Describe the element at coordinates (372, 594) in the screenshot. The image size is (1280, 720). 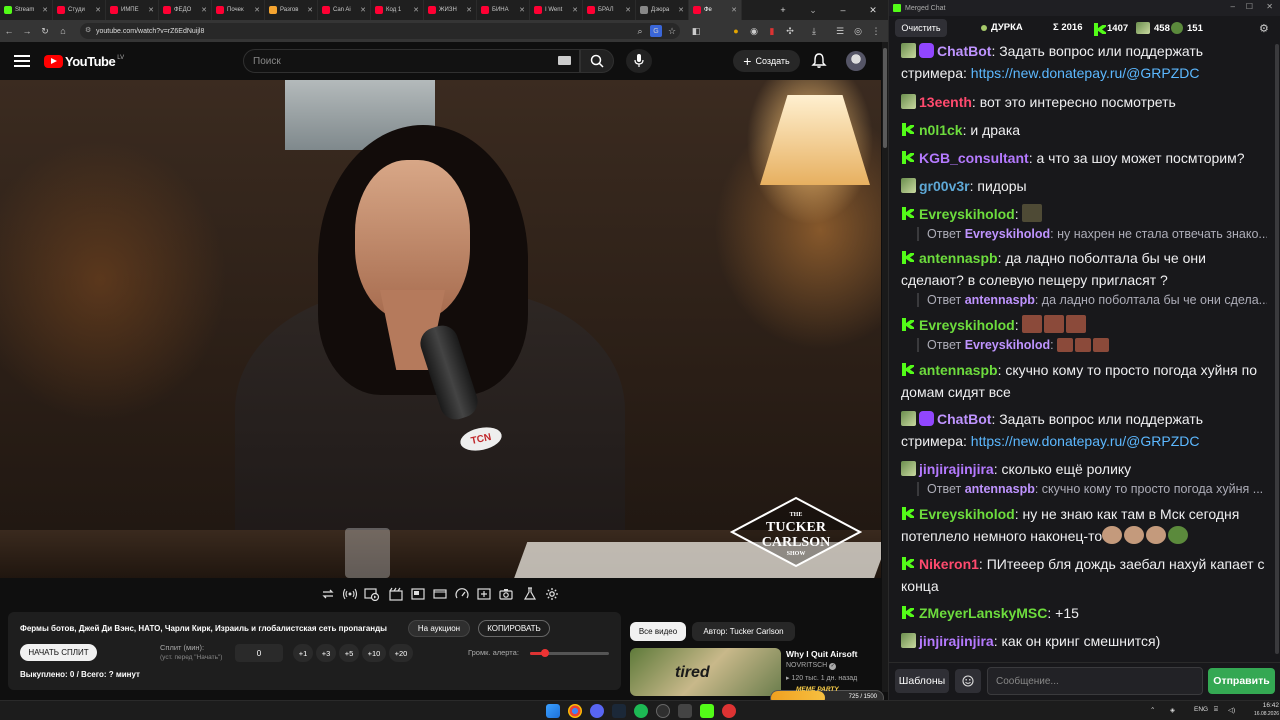
I see `playlist-play-icon` at that location.